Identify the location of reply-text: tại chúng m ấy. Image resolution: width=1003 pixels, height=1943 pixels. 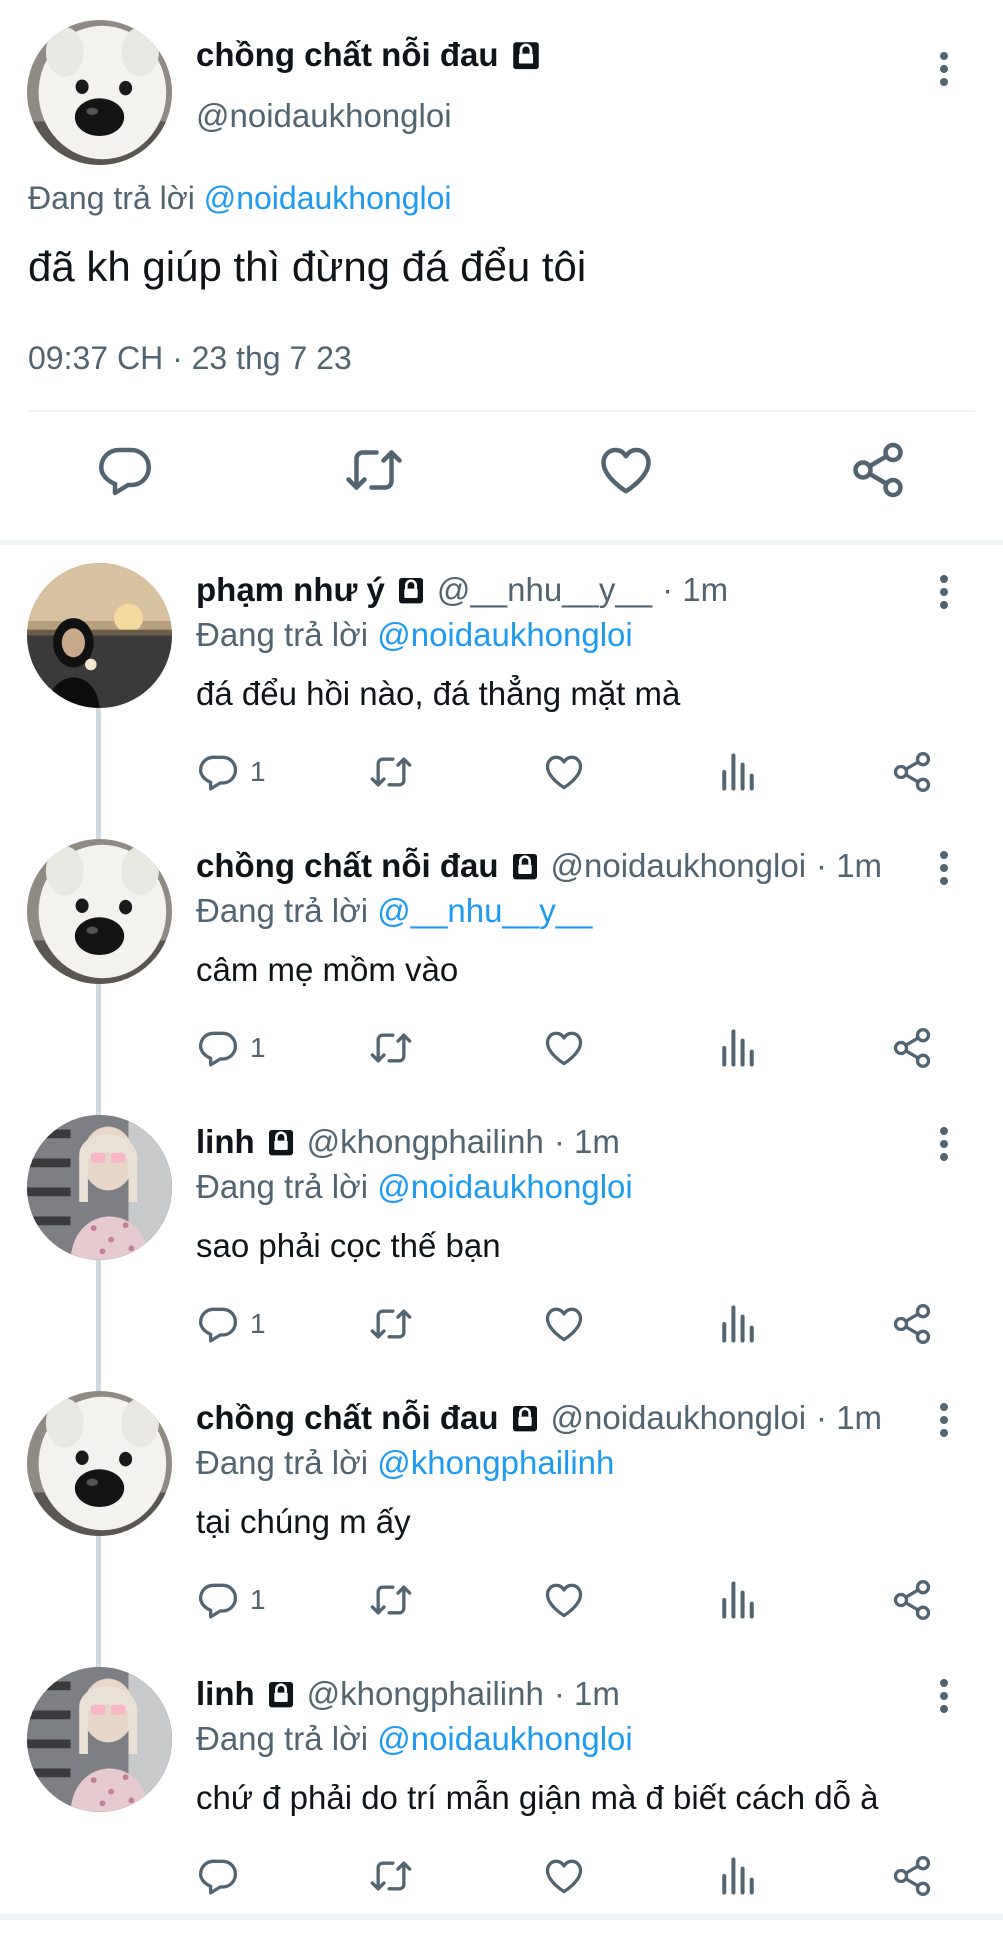
(303, 1521).